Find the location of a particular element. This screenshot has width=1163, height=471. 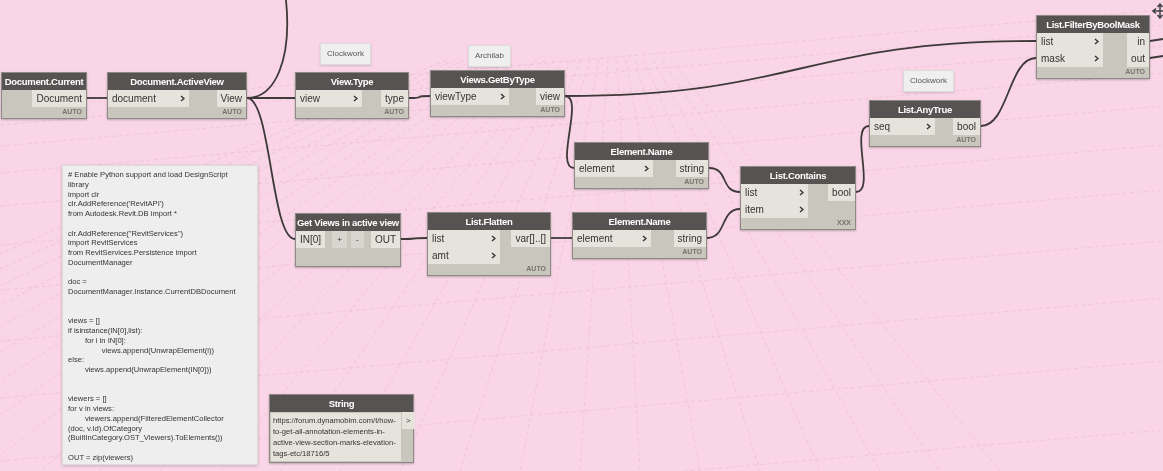

node-title: List.FilterByBoolMask is located at coordinates (1093, 24).